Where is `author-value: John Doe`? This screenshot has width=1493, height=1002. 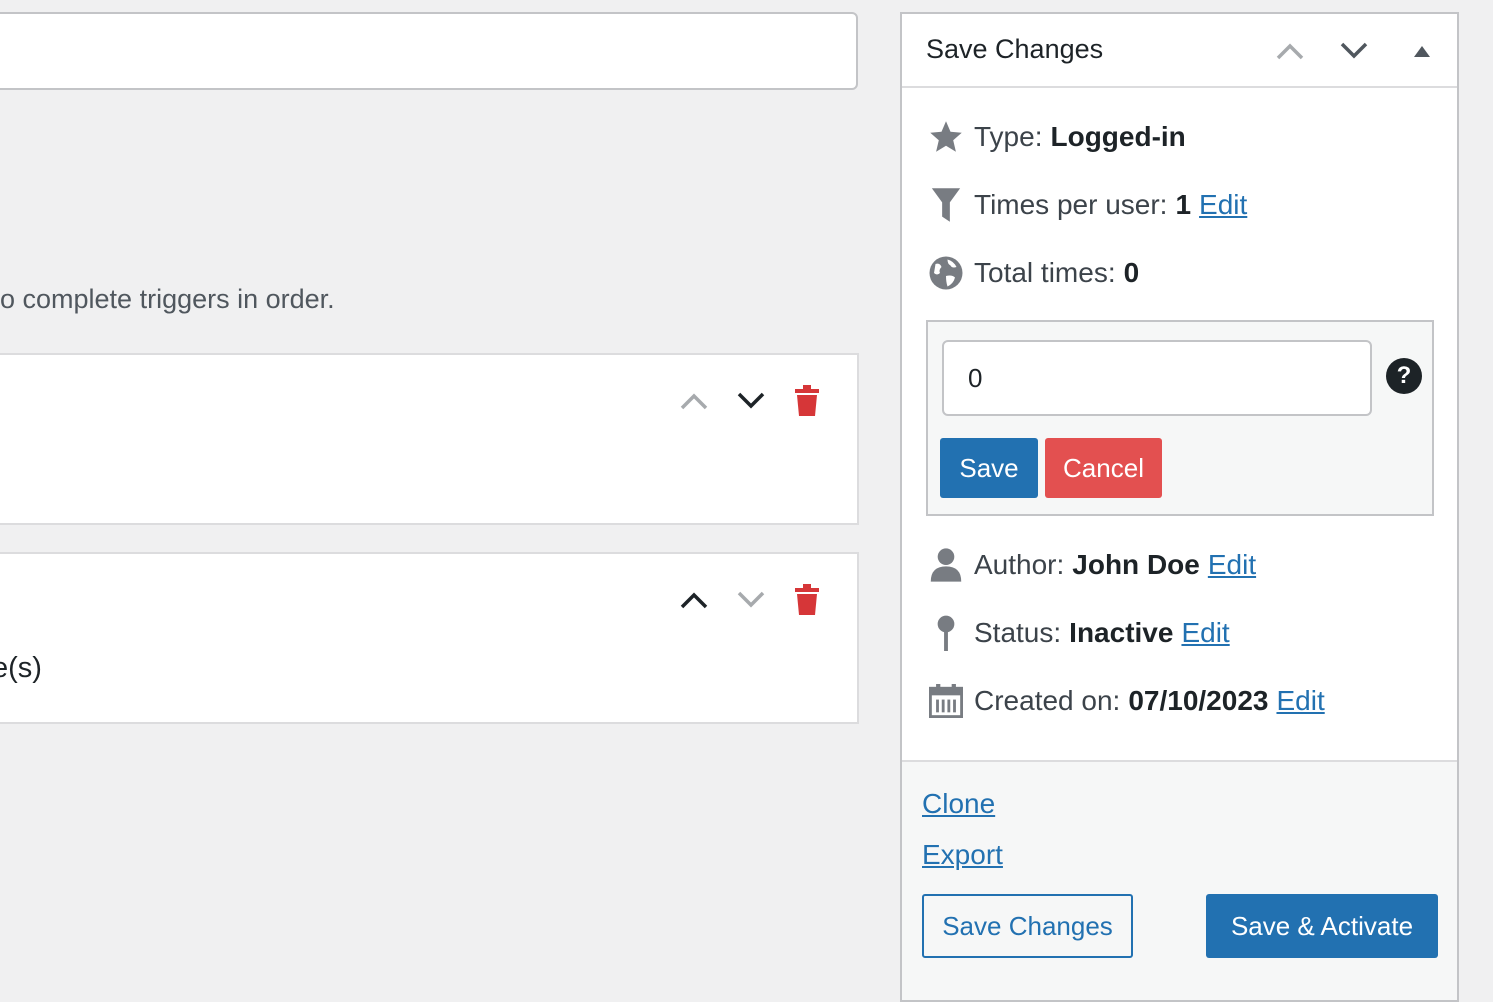 author-value: John Doe is located at coordinates (1136, 564).